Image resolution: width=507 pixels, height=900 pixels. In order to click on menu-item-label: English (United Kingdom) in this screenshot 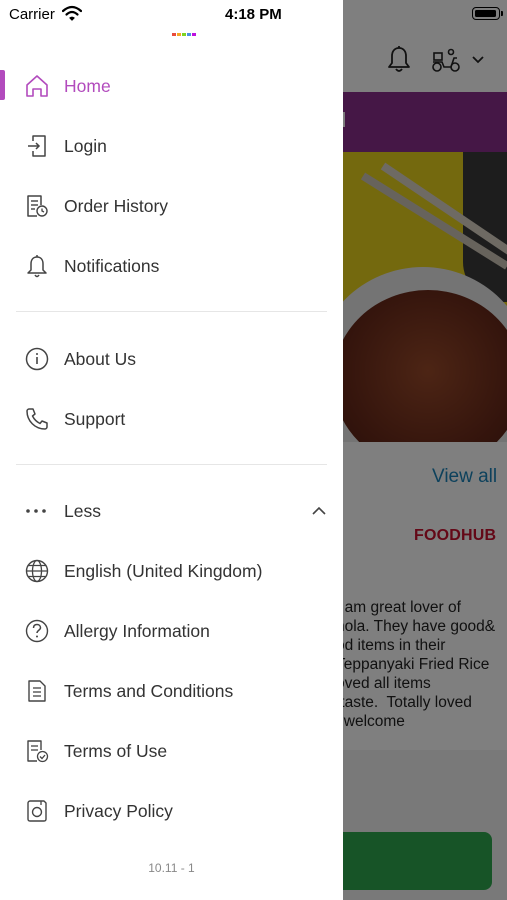, I will do `click(163, 570)`.